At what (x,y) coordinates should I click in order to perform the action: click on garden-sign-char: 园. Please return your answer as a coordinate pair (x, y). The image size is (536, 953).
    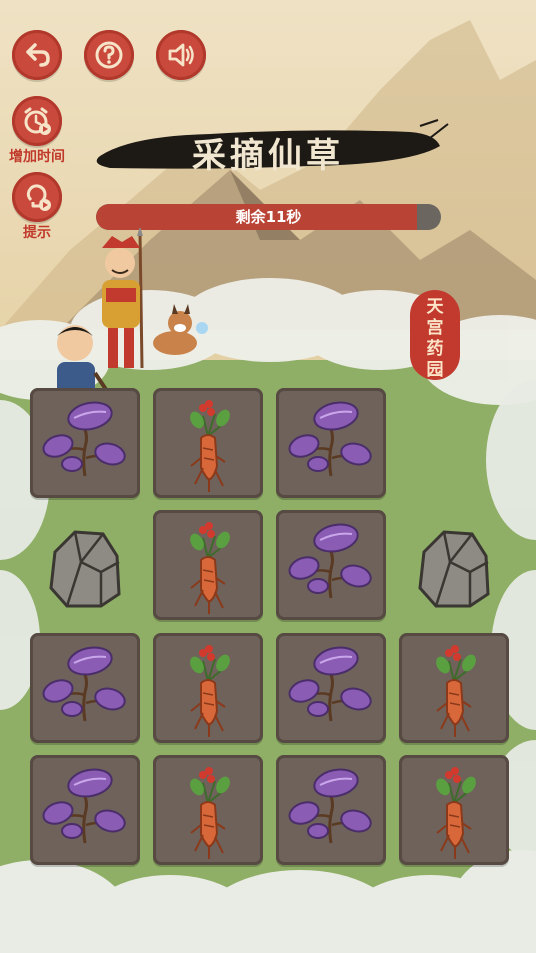
    Looking at the image, I should click on (435, 370).